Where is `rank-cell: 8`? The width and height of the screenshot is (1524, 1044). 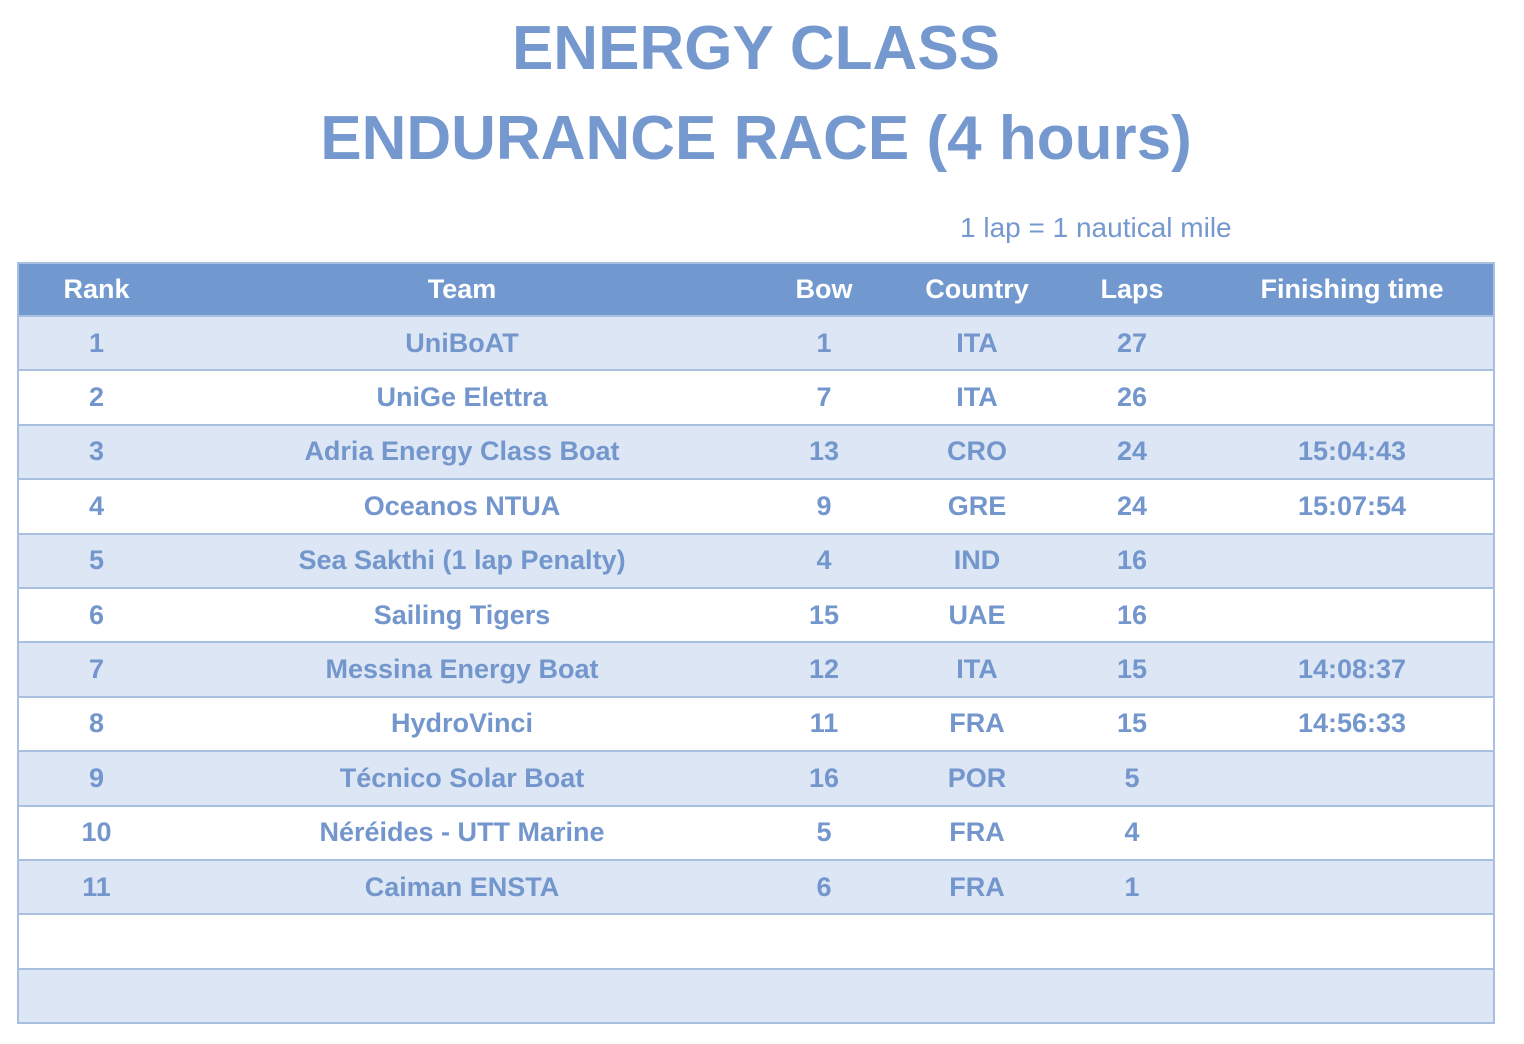
rank-cell: 8 is located at coordinates (96, 723).